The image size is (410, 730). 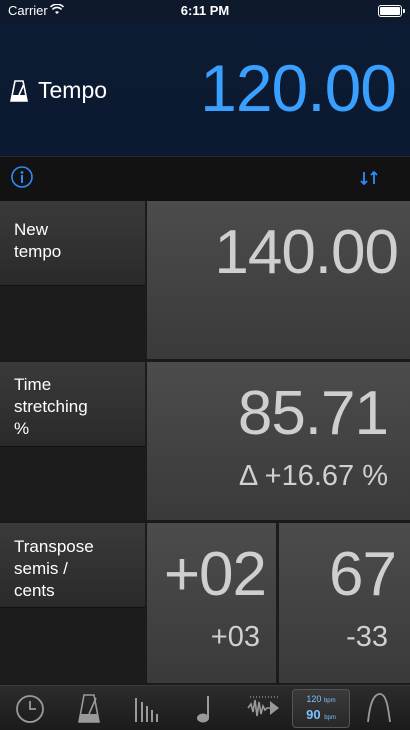 I want to click on status-bar: Carrier 6:11 PM, so click(x=205, y=11).